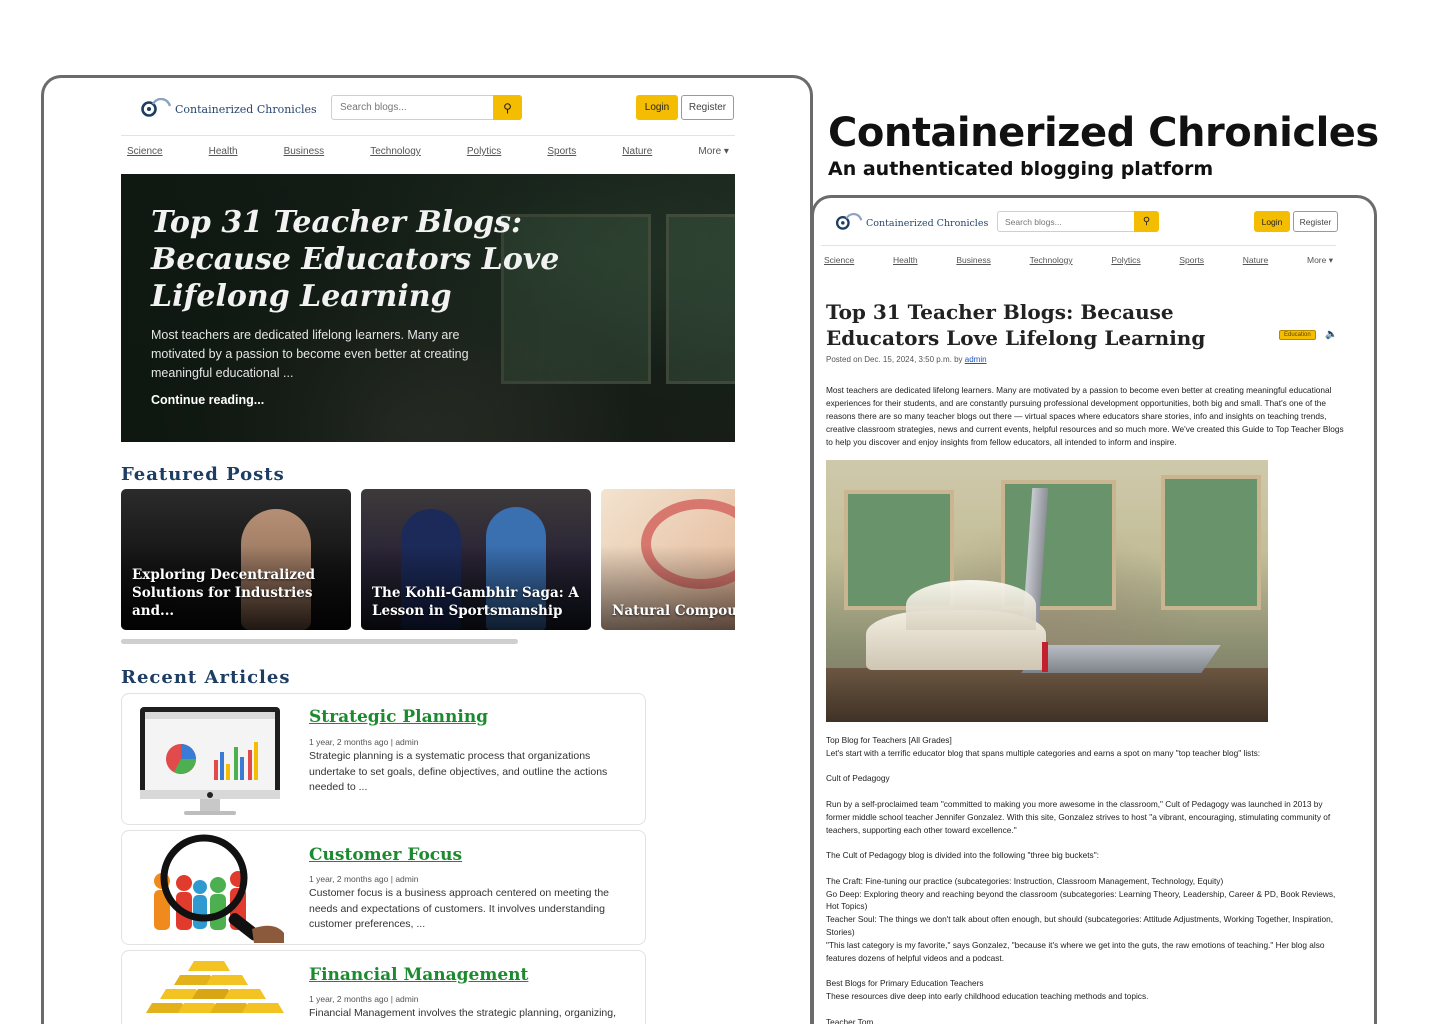 This screenshot has width=1440, height=1024. What do you see at coordinates (1047, 695) in the screenshot?
I see `image-table` at bounding box center [1047, 695].